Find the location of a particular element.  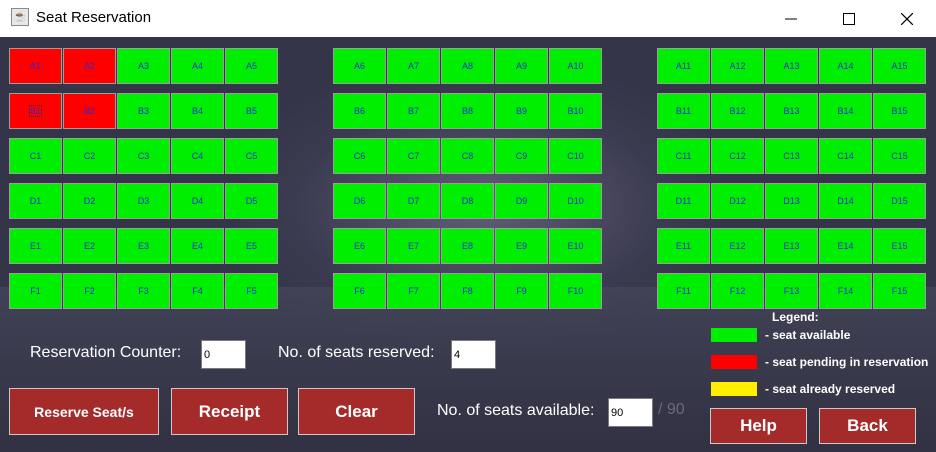

seats-reserved-field: 4 is located at coordinates (473, 354).